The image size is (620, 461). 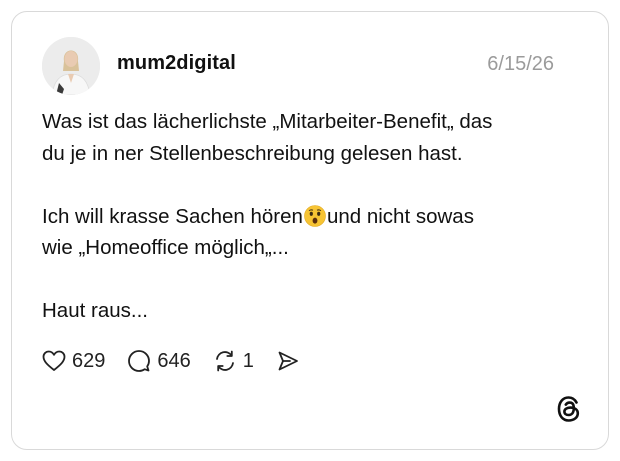 What do you see at coordinates (176, 63) in the screenshot?
I see `username: mum2digital` at bounding box center [176, 63].